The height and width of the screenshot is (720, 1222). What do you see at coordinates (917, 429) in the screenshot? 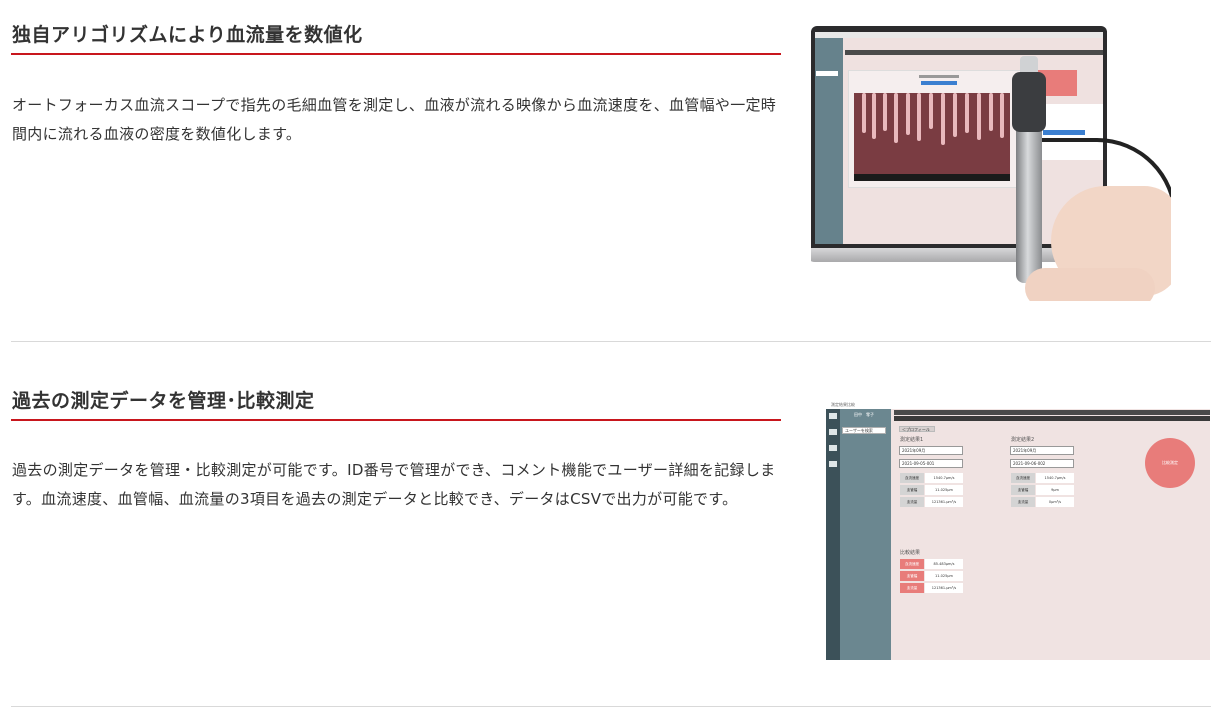
I see `profile-tab: ＜プロフィール` at bounding box center [917, 429].